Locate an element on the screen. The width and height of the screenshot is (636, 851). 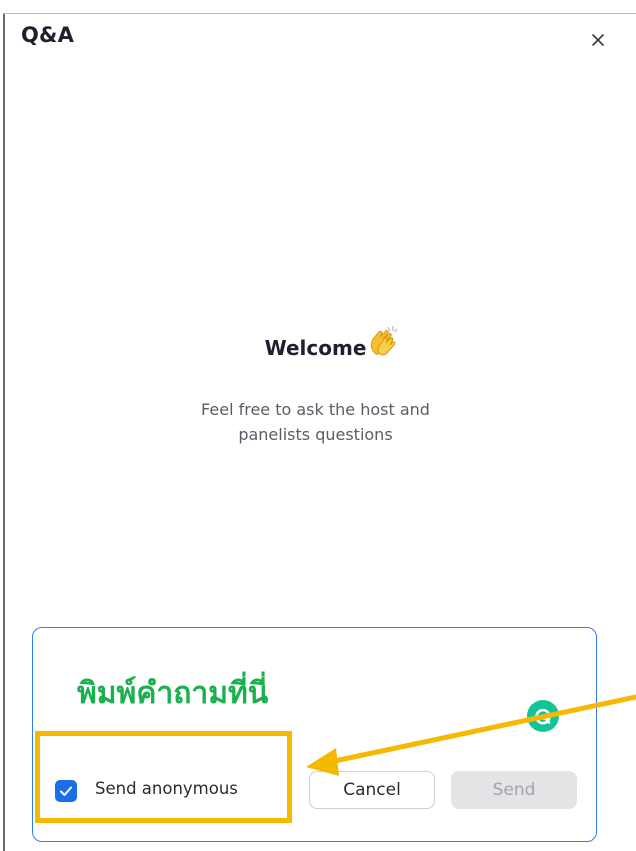
send-button: Send is located at coordinates (514, 790).